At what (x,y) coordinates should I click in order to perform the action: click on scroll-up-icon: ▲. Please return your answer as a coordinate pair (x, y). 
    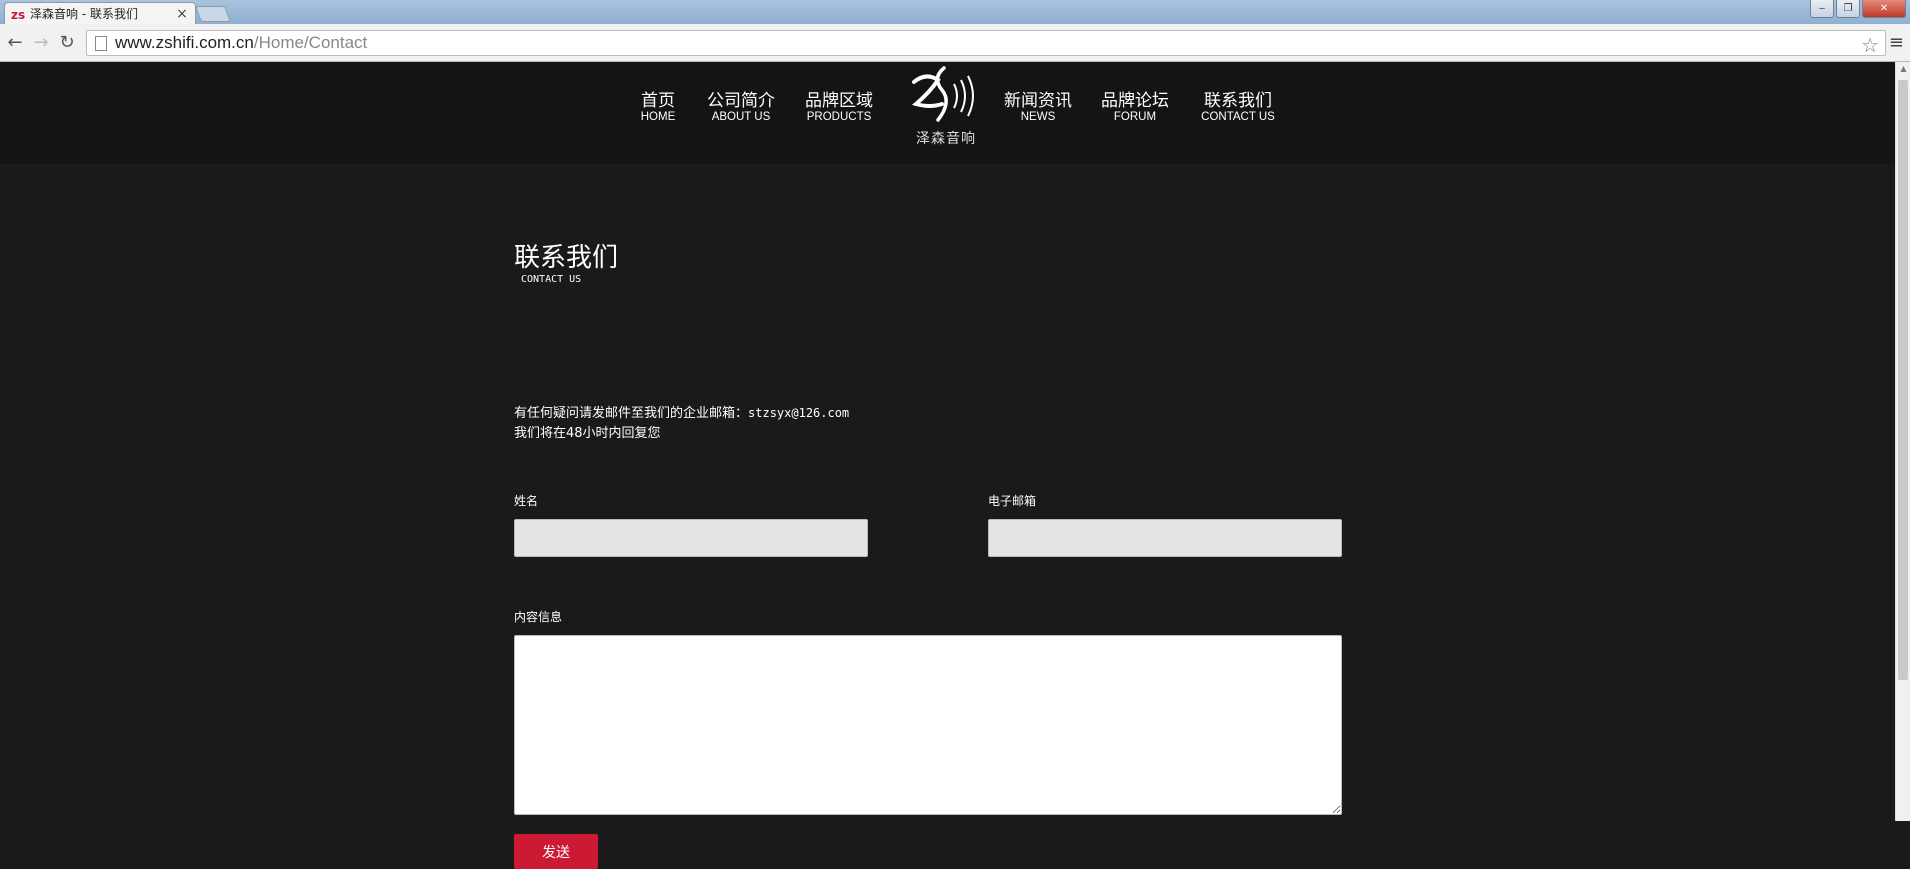
    Looking at the image, I should click on (1903, 68).